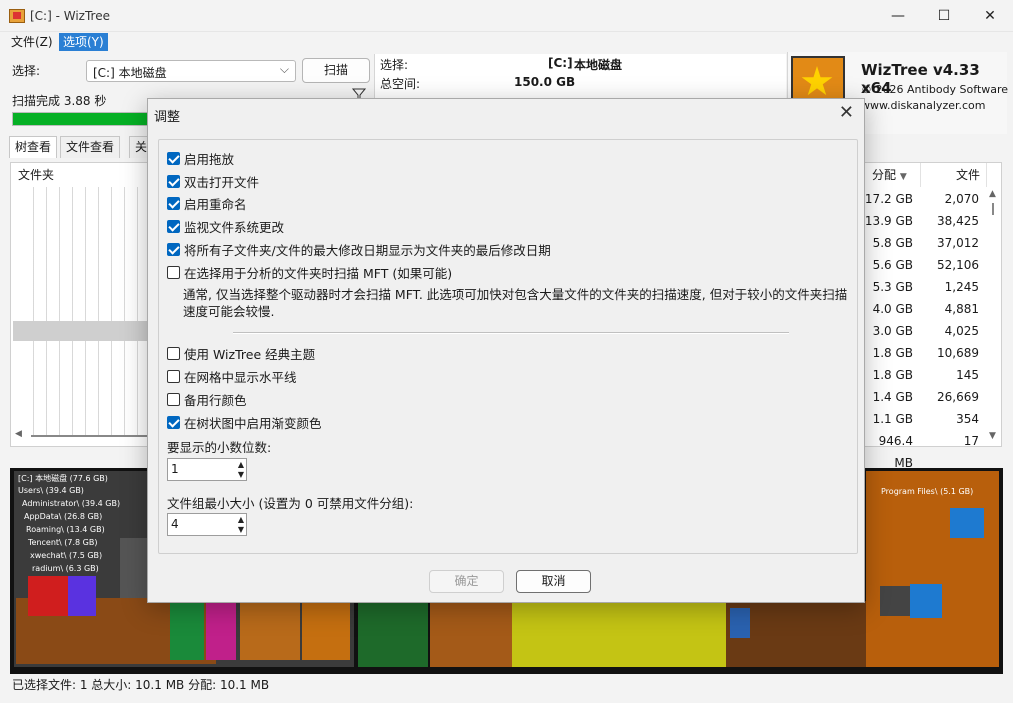  Describe the element at coordinates (191, 71) in the screenshot. I see `drive-select: [C:] 本地磁盘 ⌵` at that location.